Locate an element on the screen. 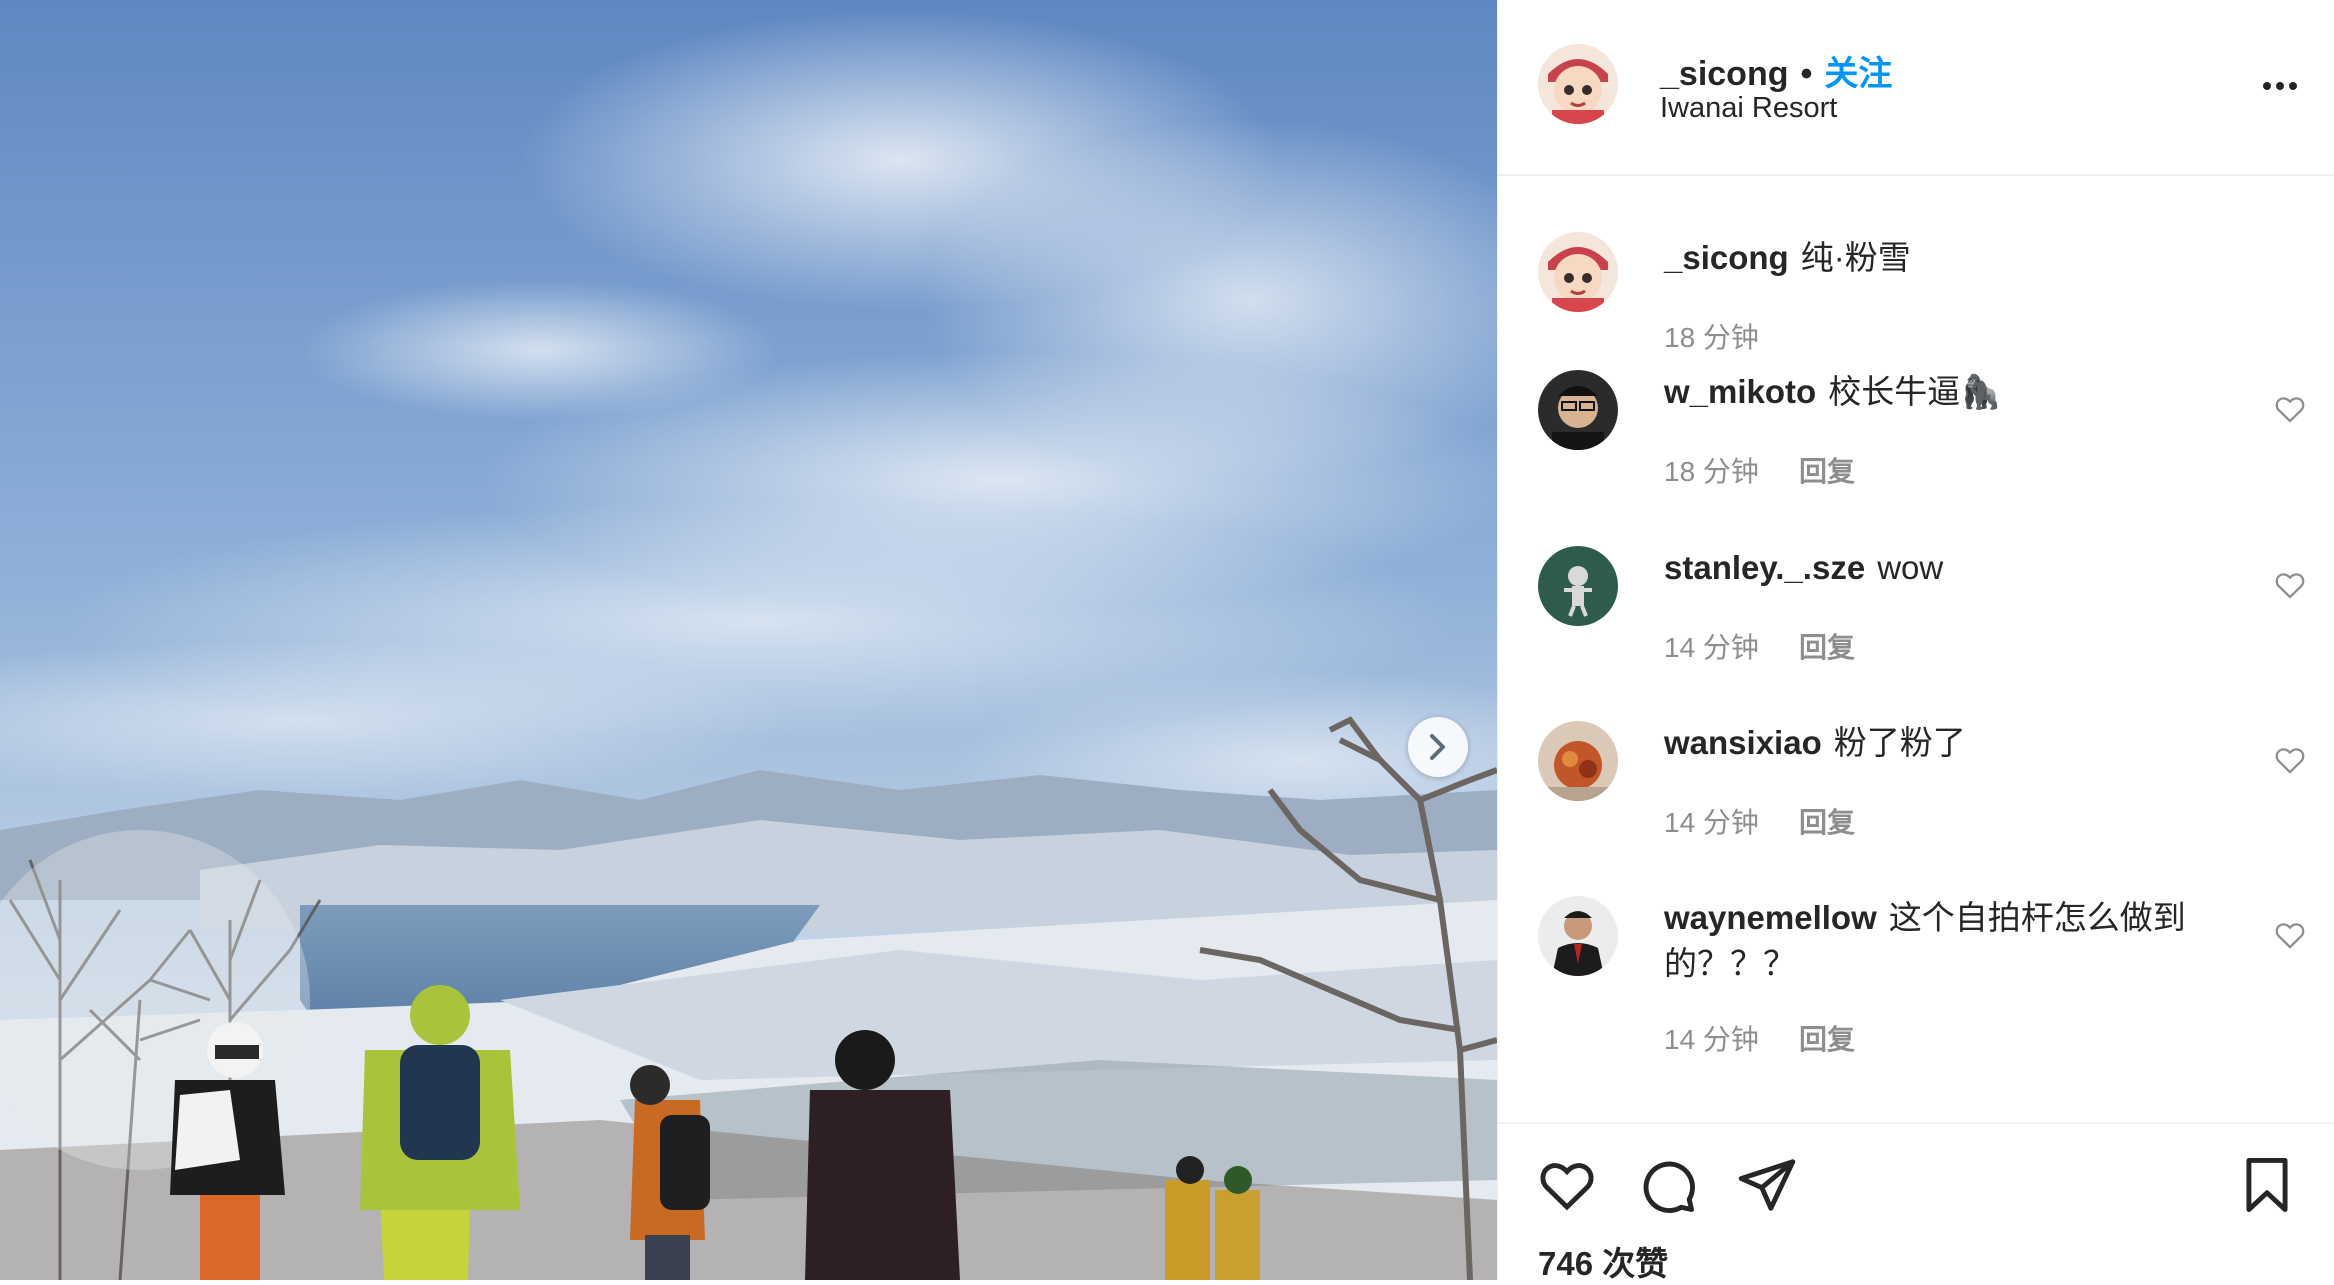 Image resolution: width=2334 pixels, height=1285 pixels. comment-text: wow is located at coordinates (1910, 567).